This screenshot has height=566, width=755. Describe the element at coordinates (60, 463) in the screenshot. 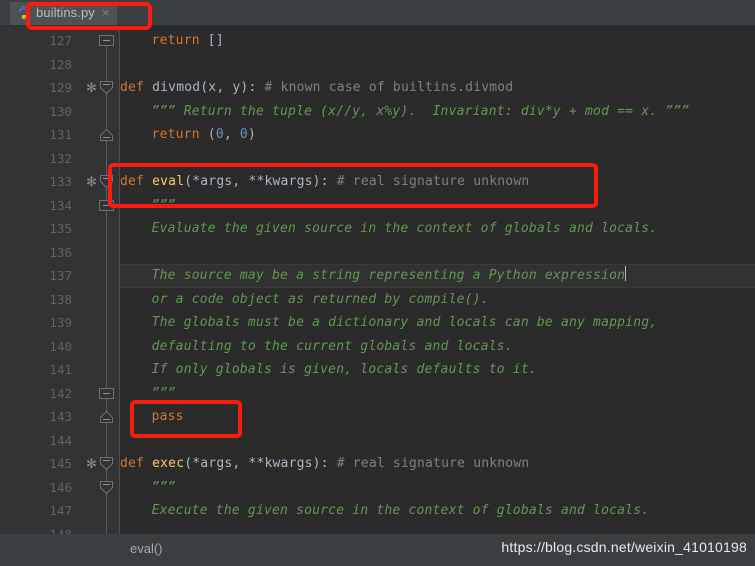

I see `line-number: 145` at that location.